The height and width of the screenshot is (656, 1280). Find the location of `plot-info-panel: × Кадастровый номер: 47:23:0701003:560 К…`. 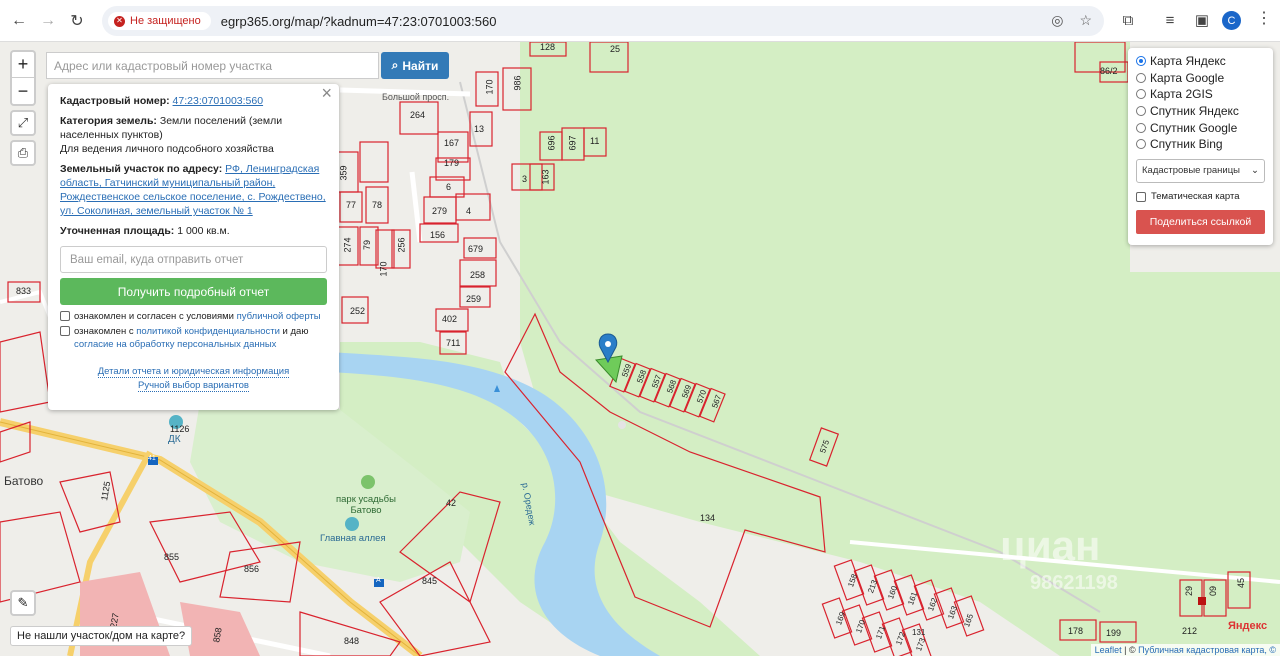

plot-info-panel: × Кадастровый номер: 47:23:0701003:560 К… is located at coordinates (193, 247).